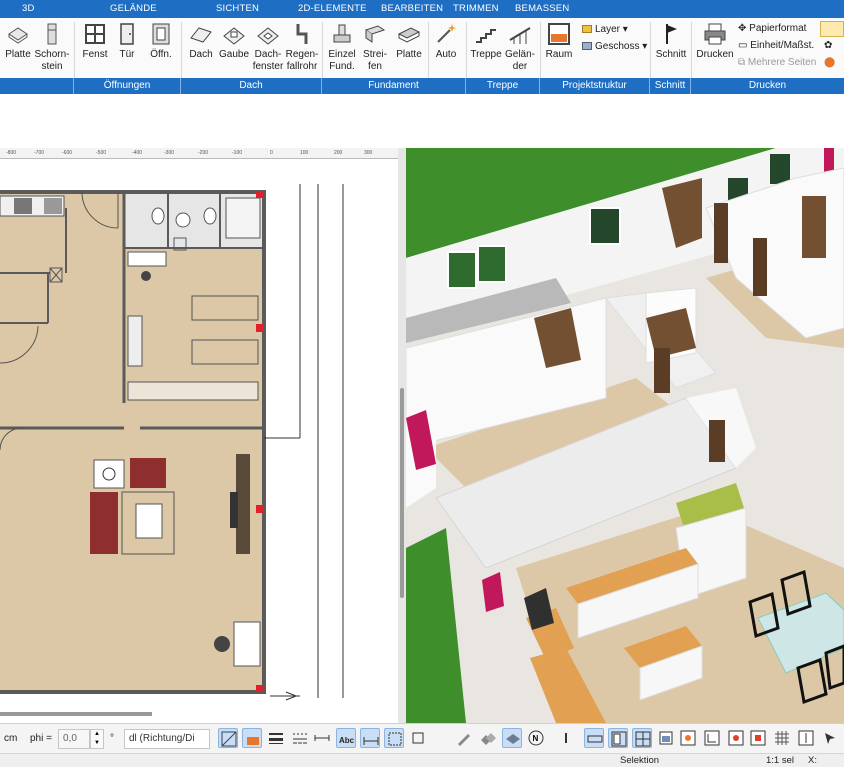 The width and height of the screenshot is (844, 767). What do you see at coordinates (776, 45) in the screenshot?
I see `einheit-massstab-button: ▭ Einheit/Maßst.` at bounding box center [776, 45].